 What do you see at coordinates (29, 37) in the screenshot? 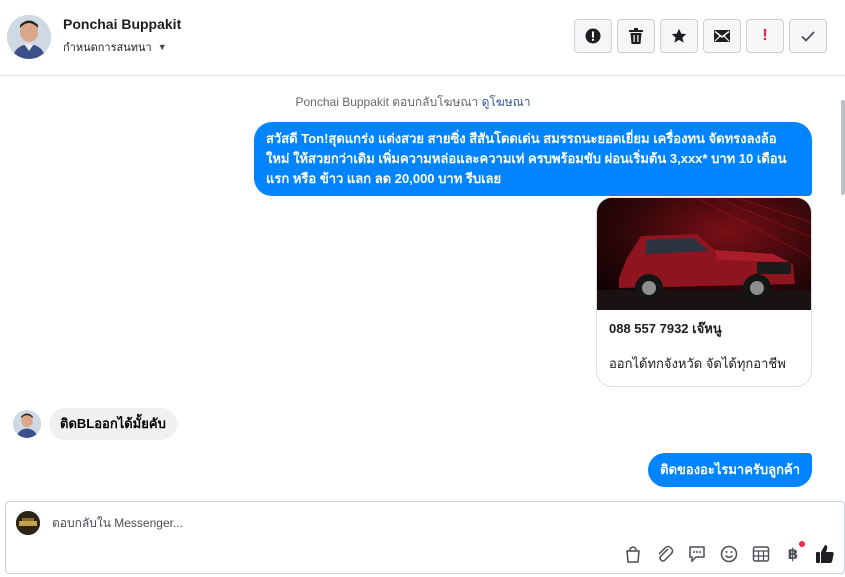
I see `contact-avatar` at bounding box center [29, 37].